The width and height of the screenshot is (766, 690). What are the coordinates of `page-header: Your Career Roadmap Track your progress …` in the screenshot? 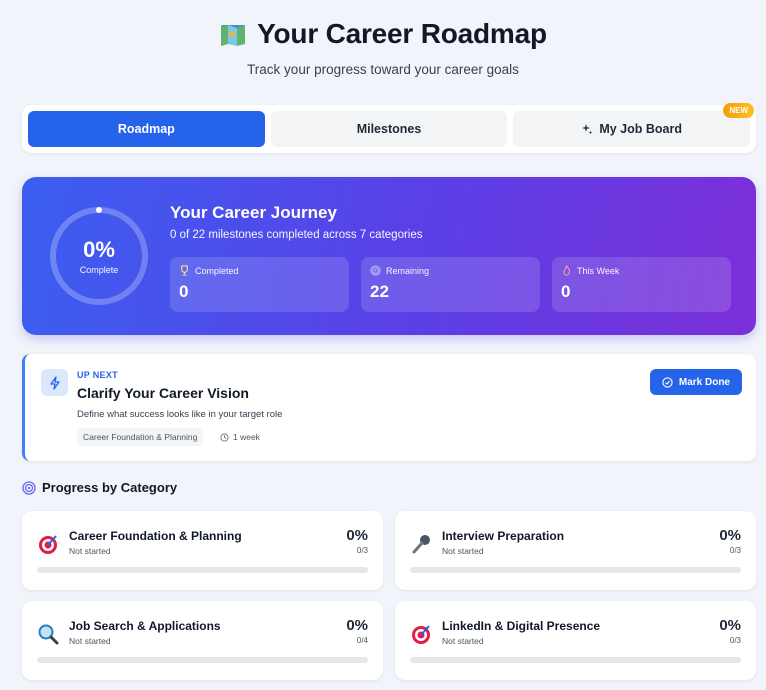 It's located at (383, 38).